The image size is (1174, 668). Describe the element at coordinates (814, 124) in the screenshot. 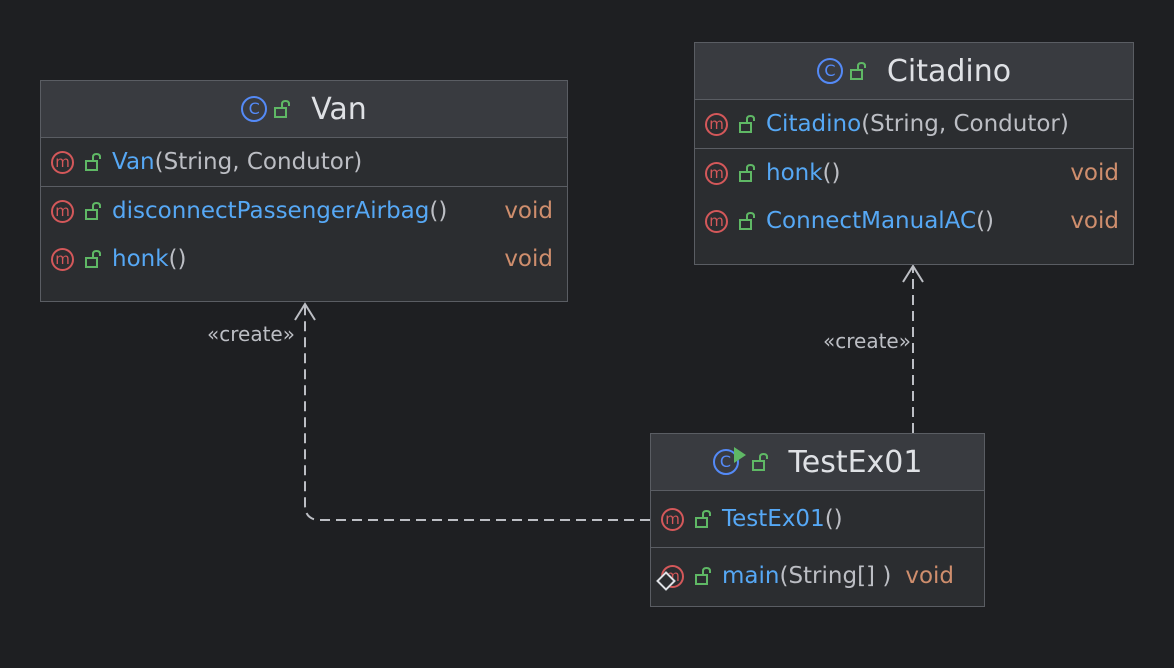

I see `constructor-name: Citadino` at that location.